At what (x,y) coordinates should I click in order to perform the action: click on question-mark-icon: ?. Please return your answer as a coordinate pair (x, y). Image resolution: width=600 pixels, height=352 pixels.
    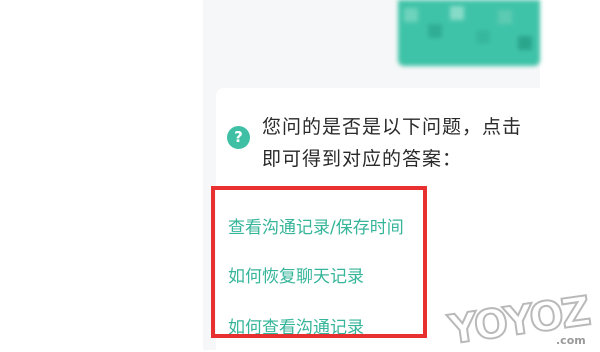
    Looking at the image, I should click on (238, 137).